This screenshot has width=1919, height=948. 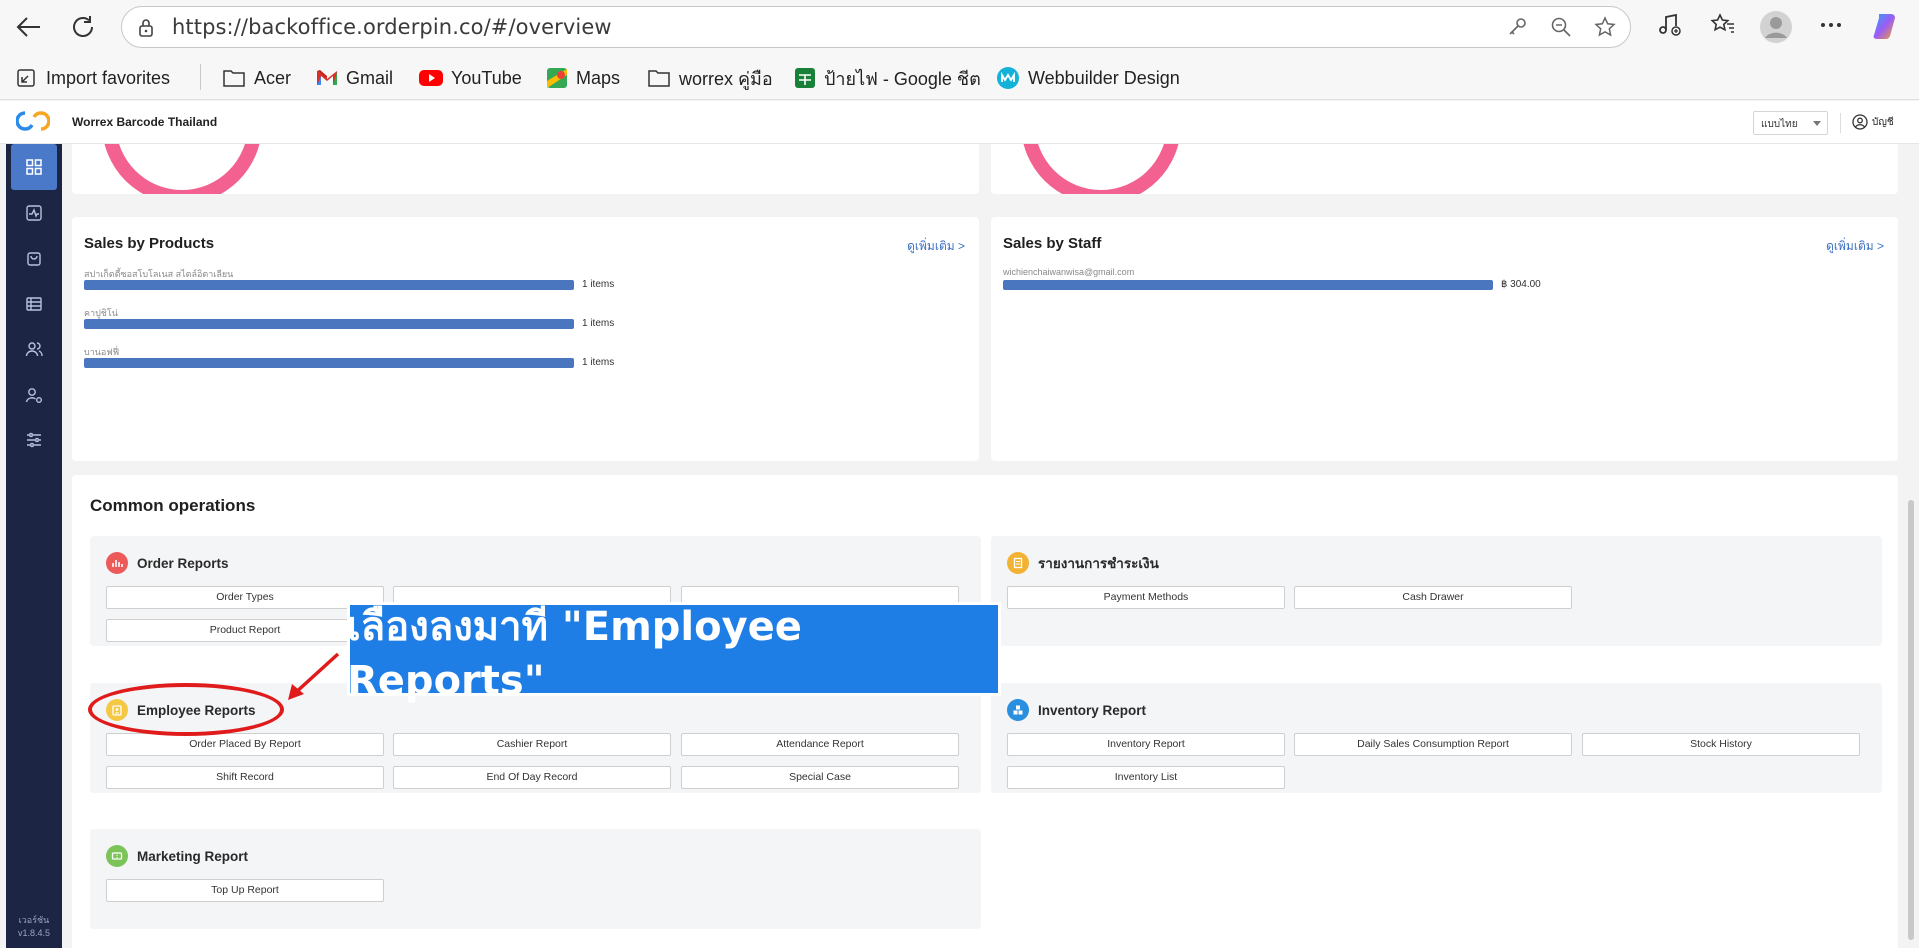 I want to click on bookmark-webbuilder: Webbuilder Design, so click(x=1088, y=78).